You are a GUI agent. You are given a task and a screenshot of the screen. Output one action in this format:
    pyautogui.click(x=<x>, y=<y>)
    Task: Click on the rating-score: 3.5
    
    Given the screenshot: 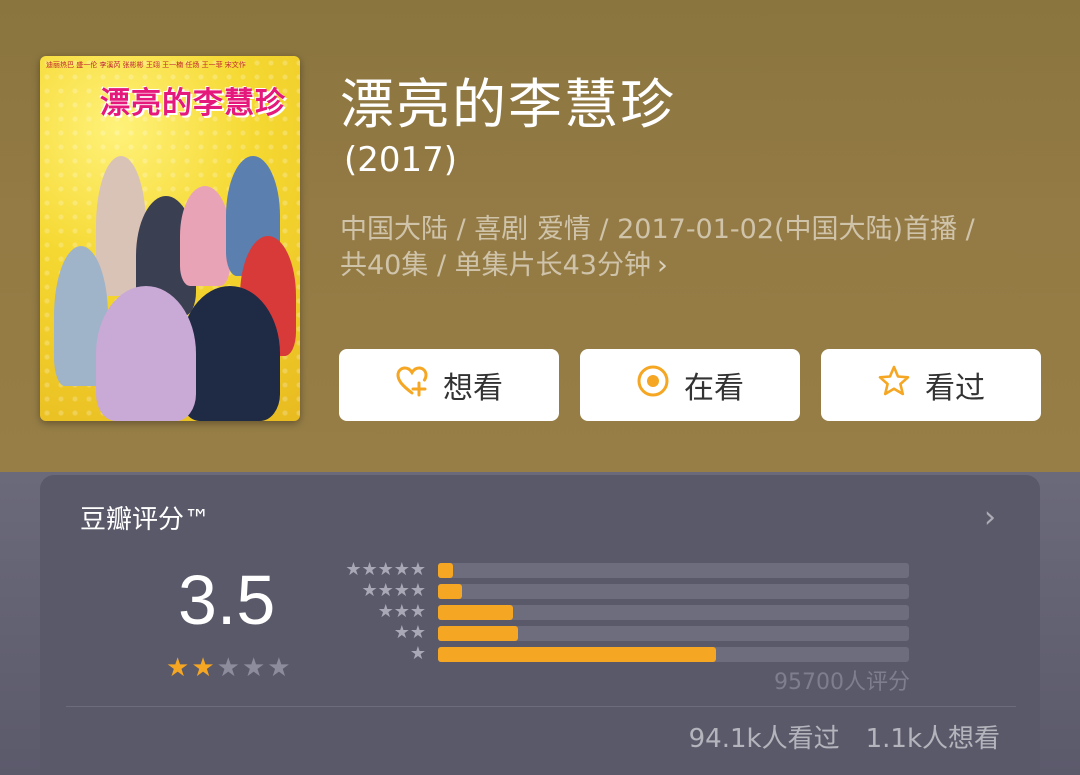 What is the action you would take?
    pyautogui.click(x=227, y=600)
    